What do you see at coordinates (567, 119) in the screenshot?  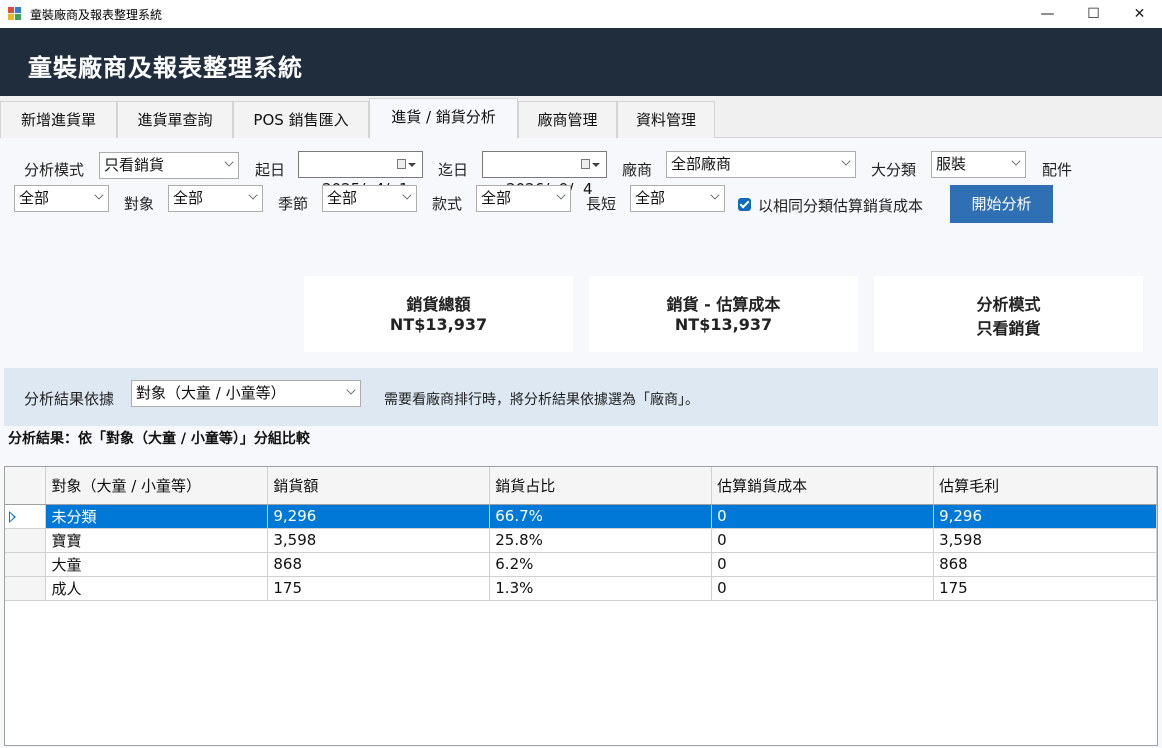 I see `tab-vendor-management: 廠商管理` at bounding box center [567, 119].